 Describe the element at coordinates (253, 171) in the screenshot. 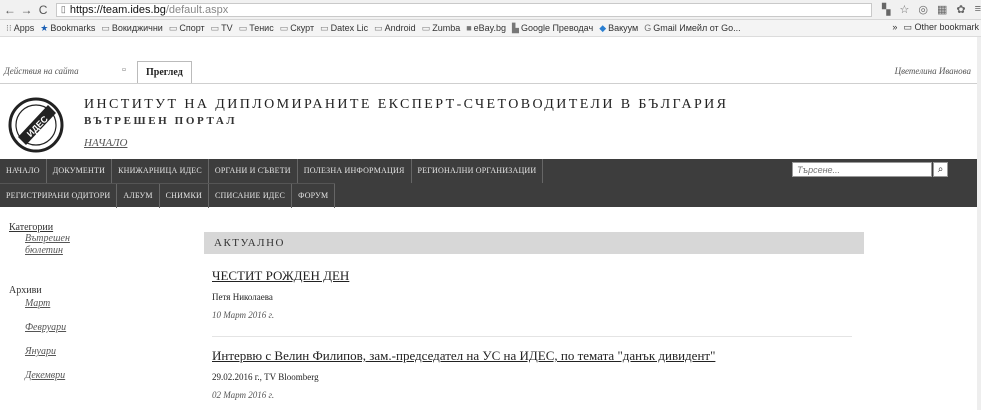

I see `nav-item-bodies-councils: ОРГАНИ И СЪВЕТИ` at that location.